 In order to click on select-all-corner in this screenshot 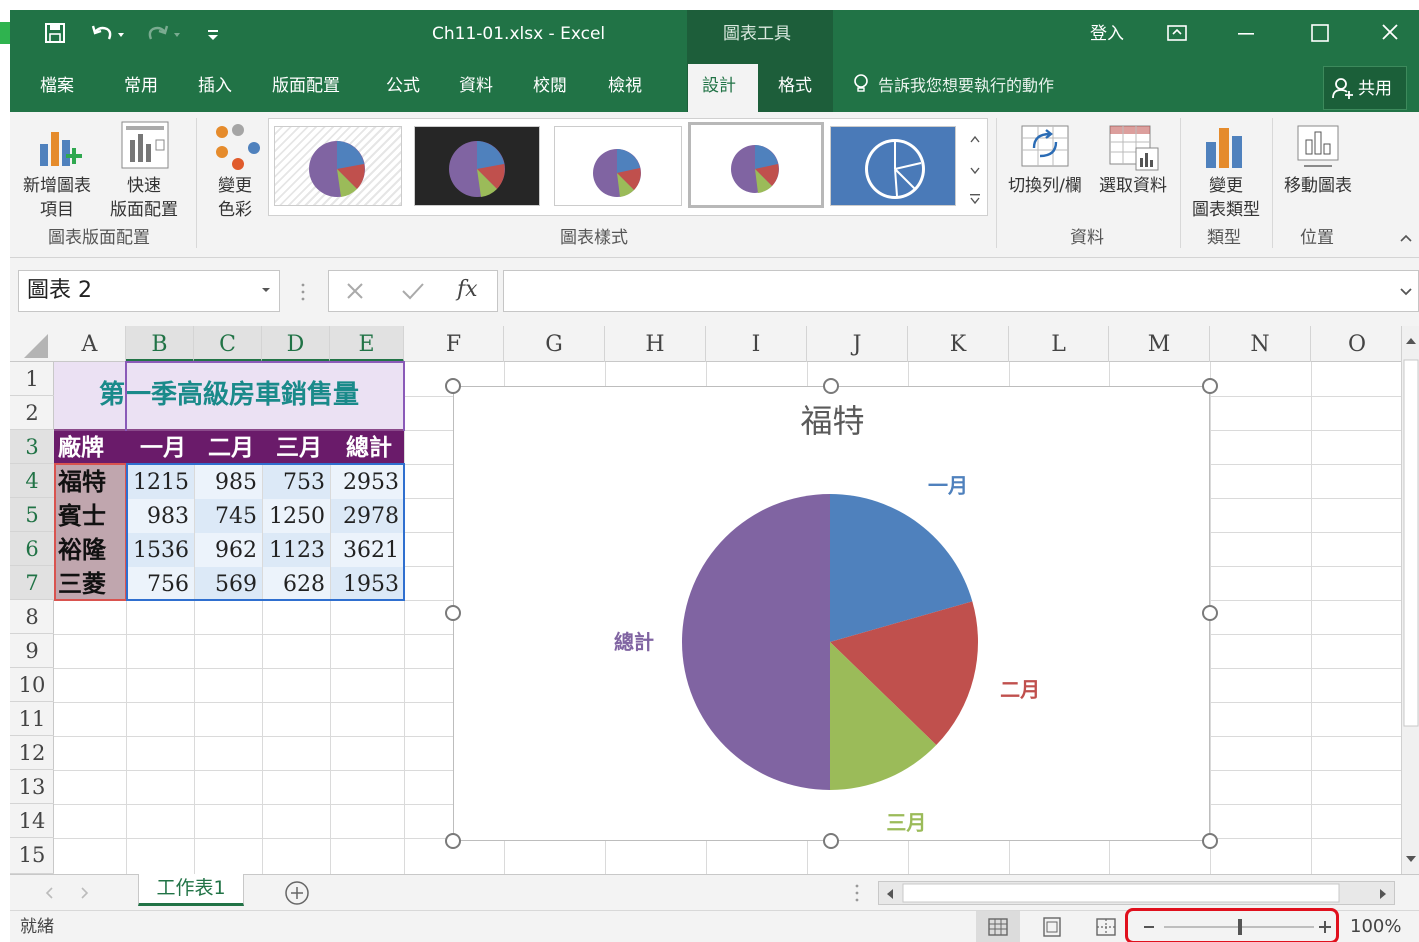, I will do `click(32, 344)`.